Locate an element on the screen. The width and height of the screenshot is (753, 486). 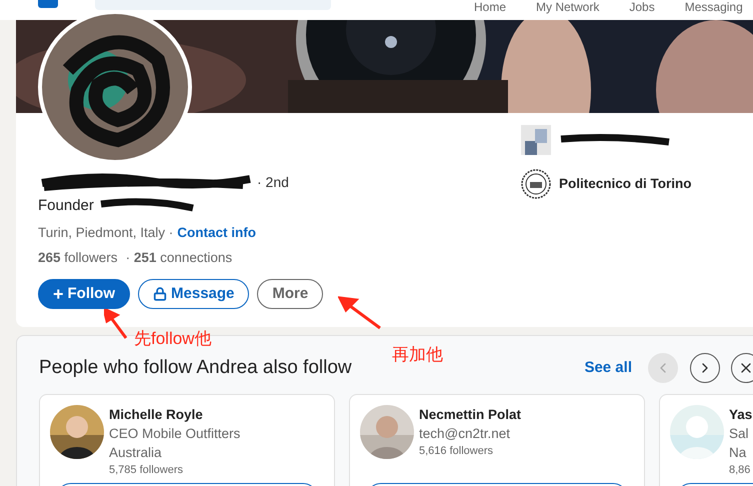
followers-count: 265 followers is located at coordinates (78, 258).